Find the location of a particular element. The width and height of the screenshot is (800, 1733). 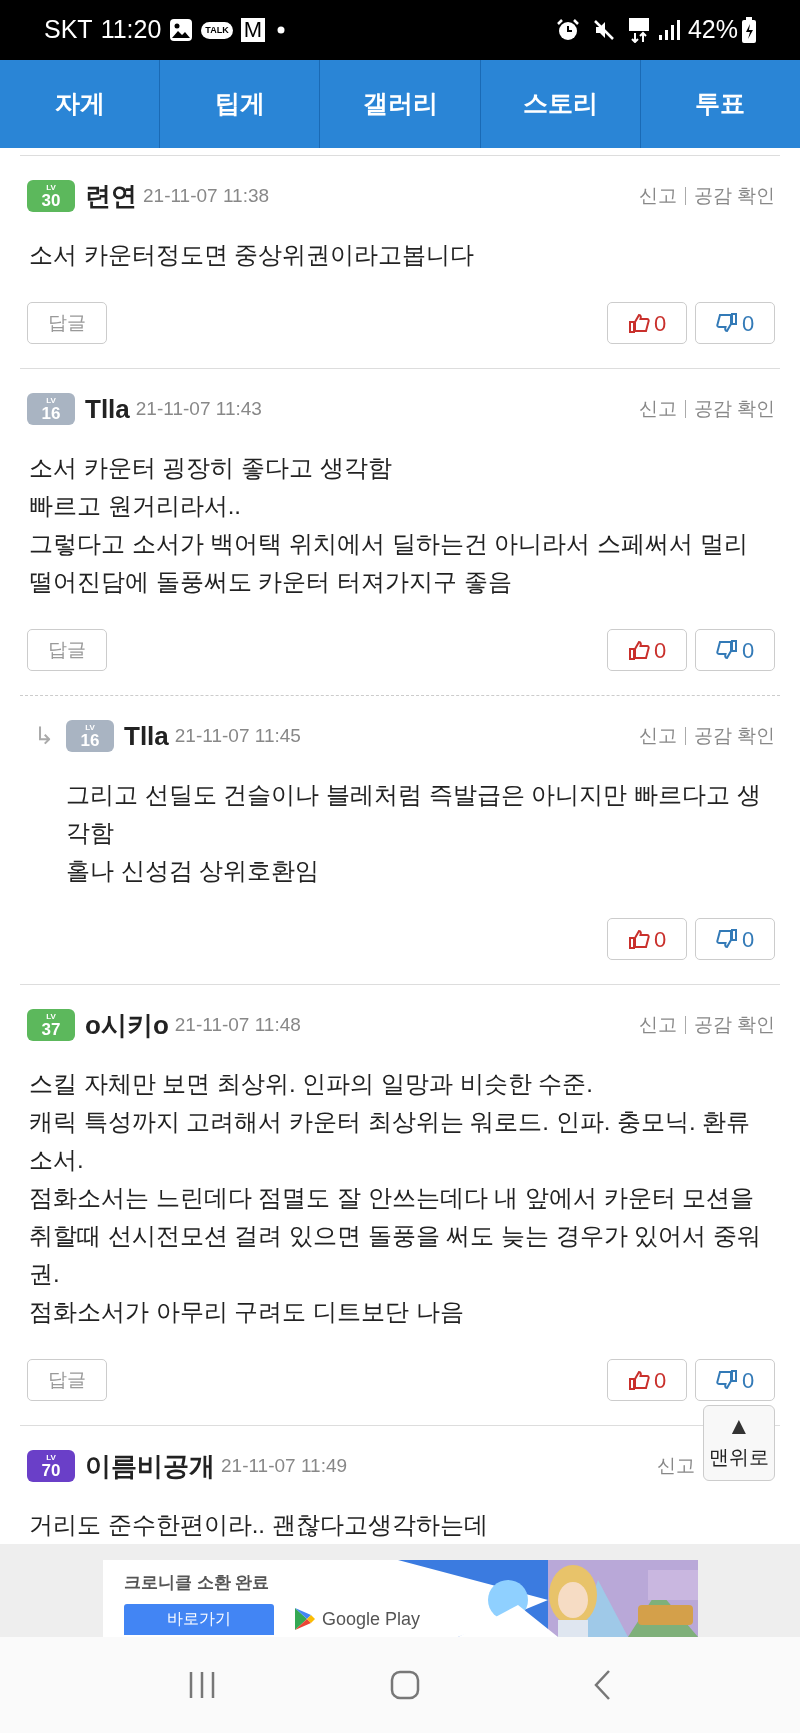

level-badge: LV 30 is located at coordinates (51, 196).